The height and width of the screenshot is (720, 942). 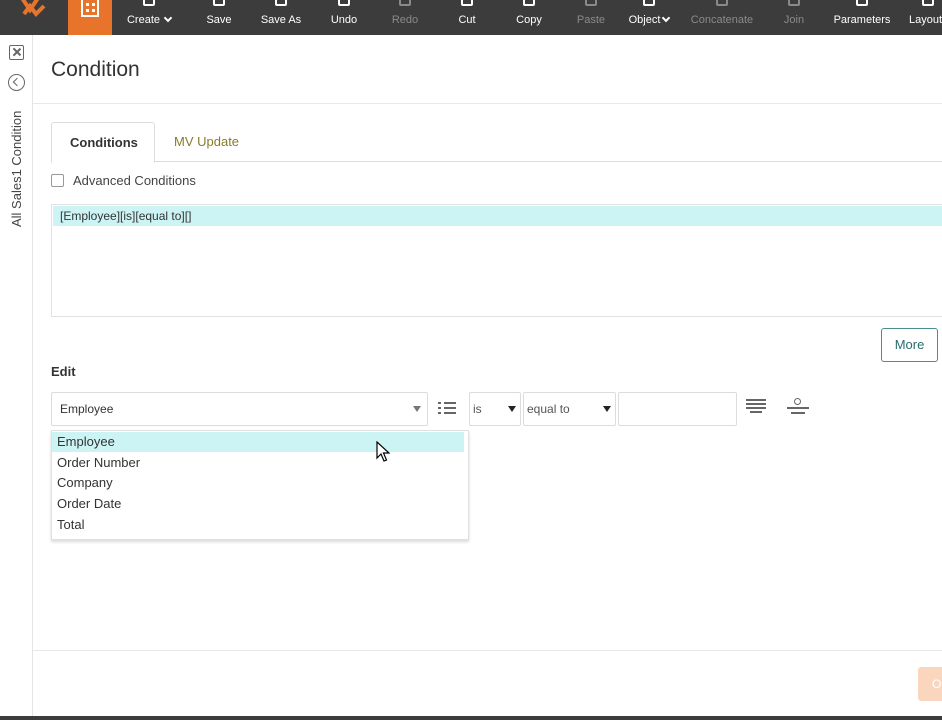 I want to click on edit-label: Edit, so click(x=63, y=371).